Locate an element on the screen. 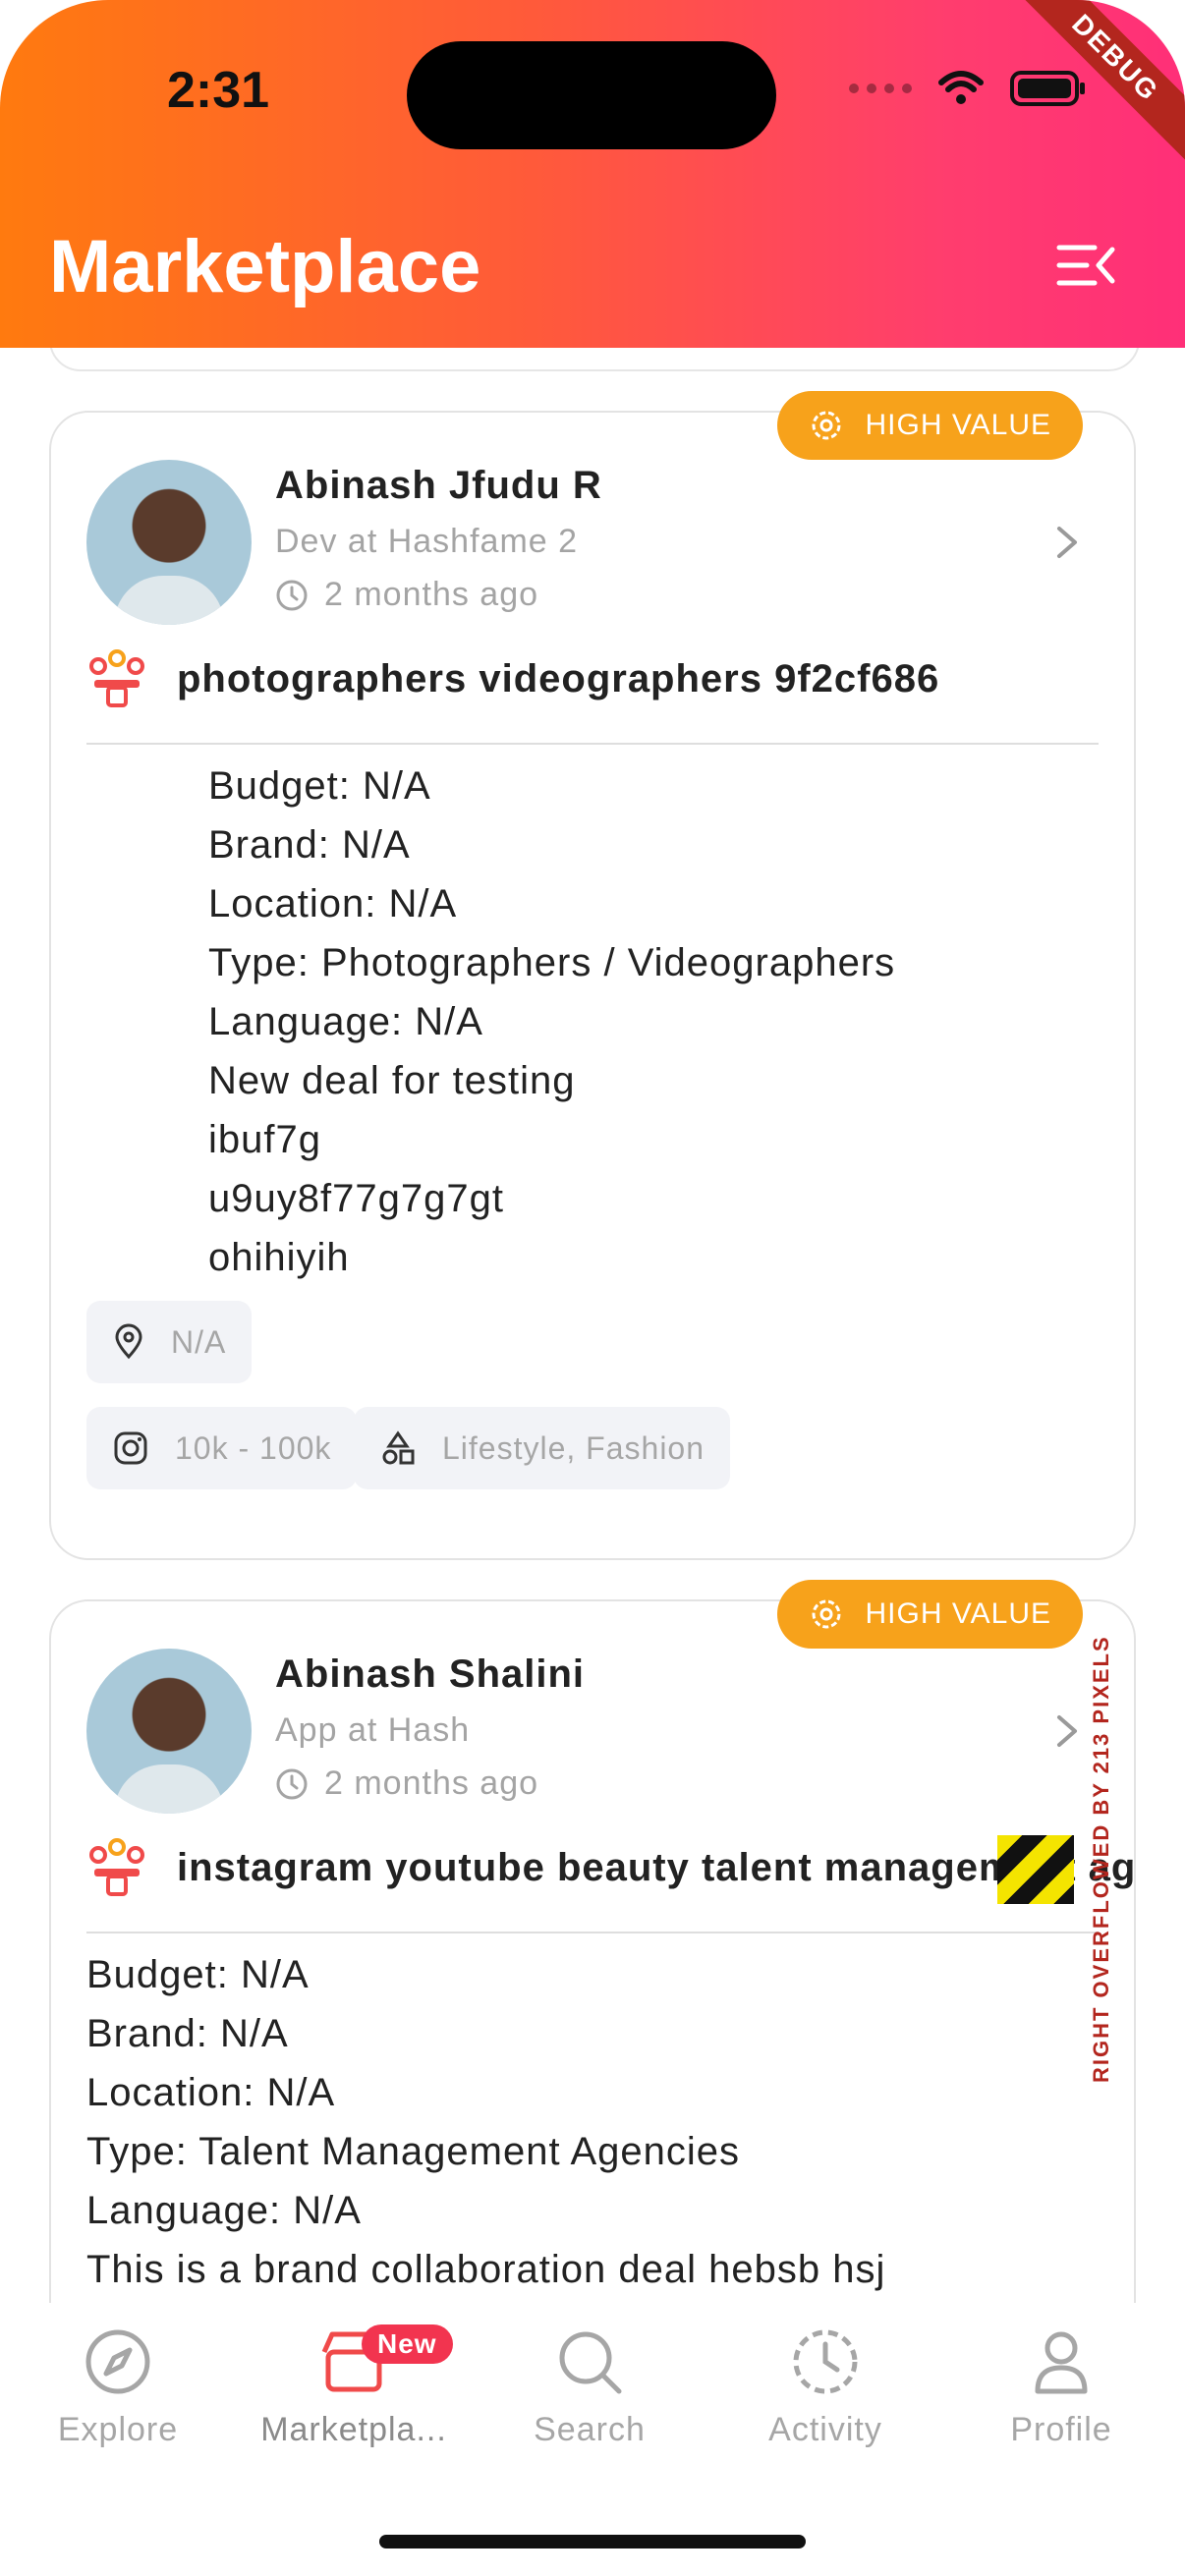 Image resolution: width=1185 pixels, height=2576 pixels. clock-history-icon is located at coordinates (826, 2361).